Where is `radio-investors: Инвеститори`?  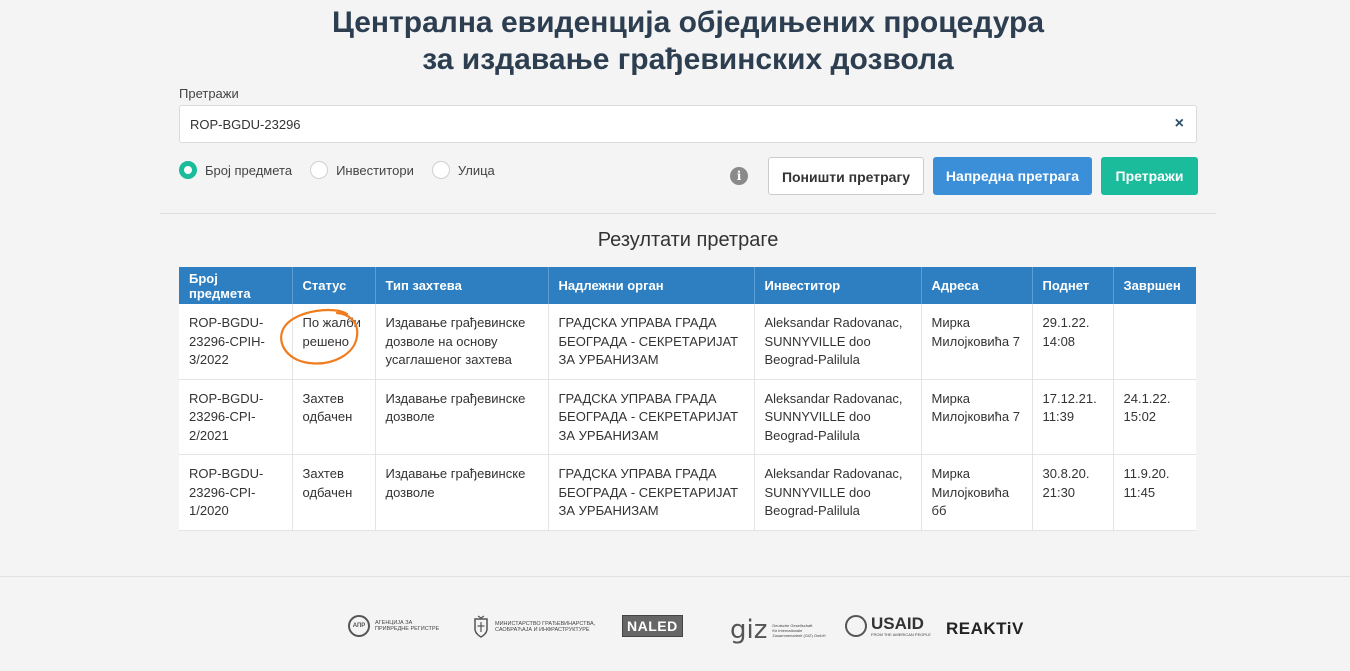
radio-investors: Инвеститори is located at coordinates (362, 170).